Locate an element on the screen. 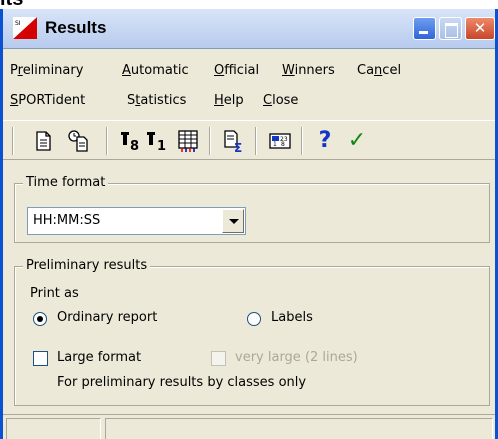 The width and height of the screenshot is (498, 439). grid-icon is located at coordinates (188, 141).